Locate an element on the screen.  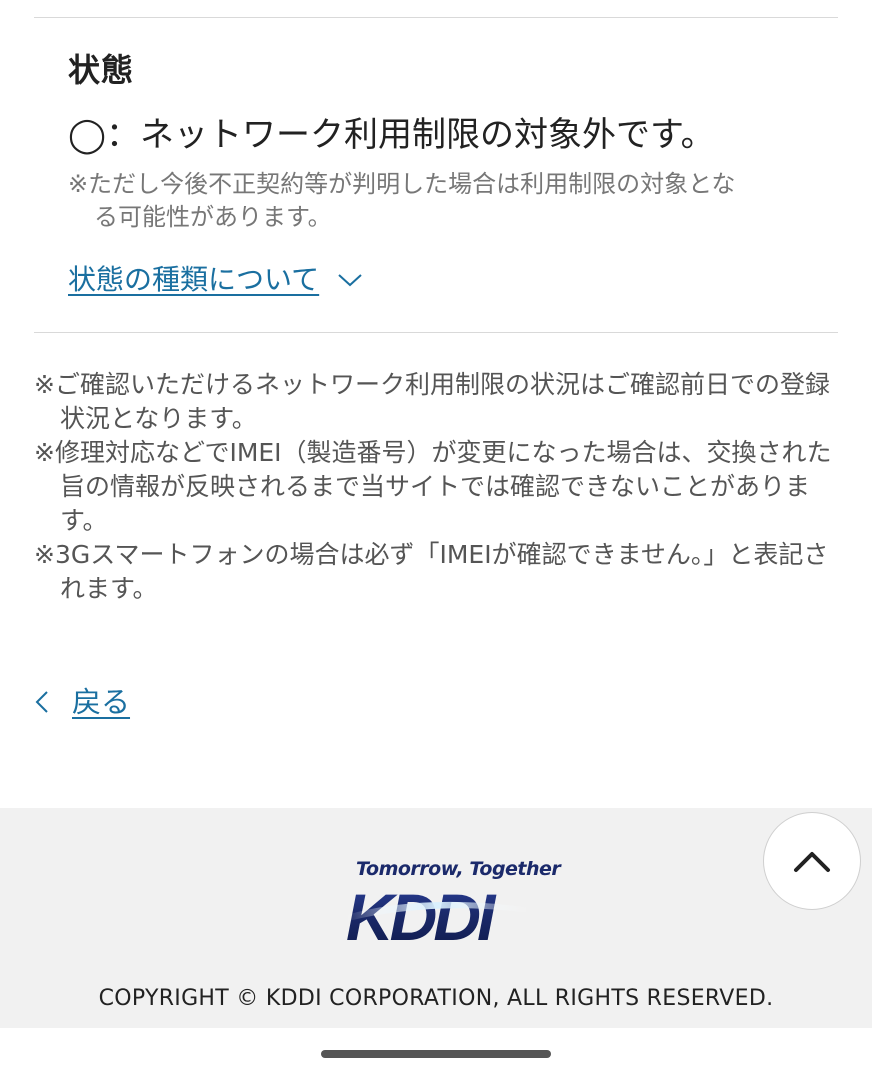
status-note: ※ただし今後不正契約等が判明した場合は利用制限の対象とな る可能性があります。 is located at coordinates (438, 201).